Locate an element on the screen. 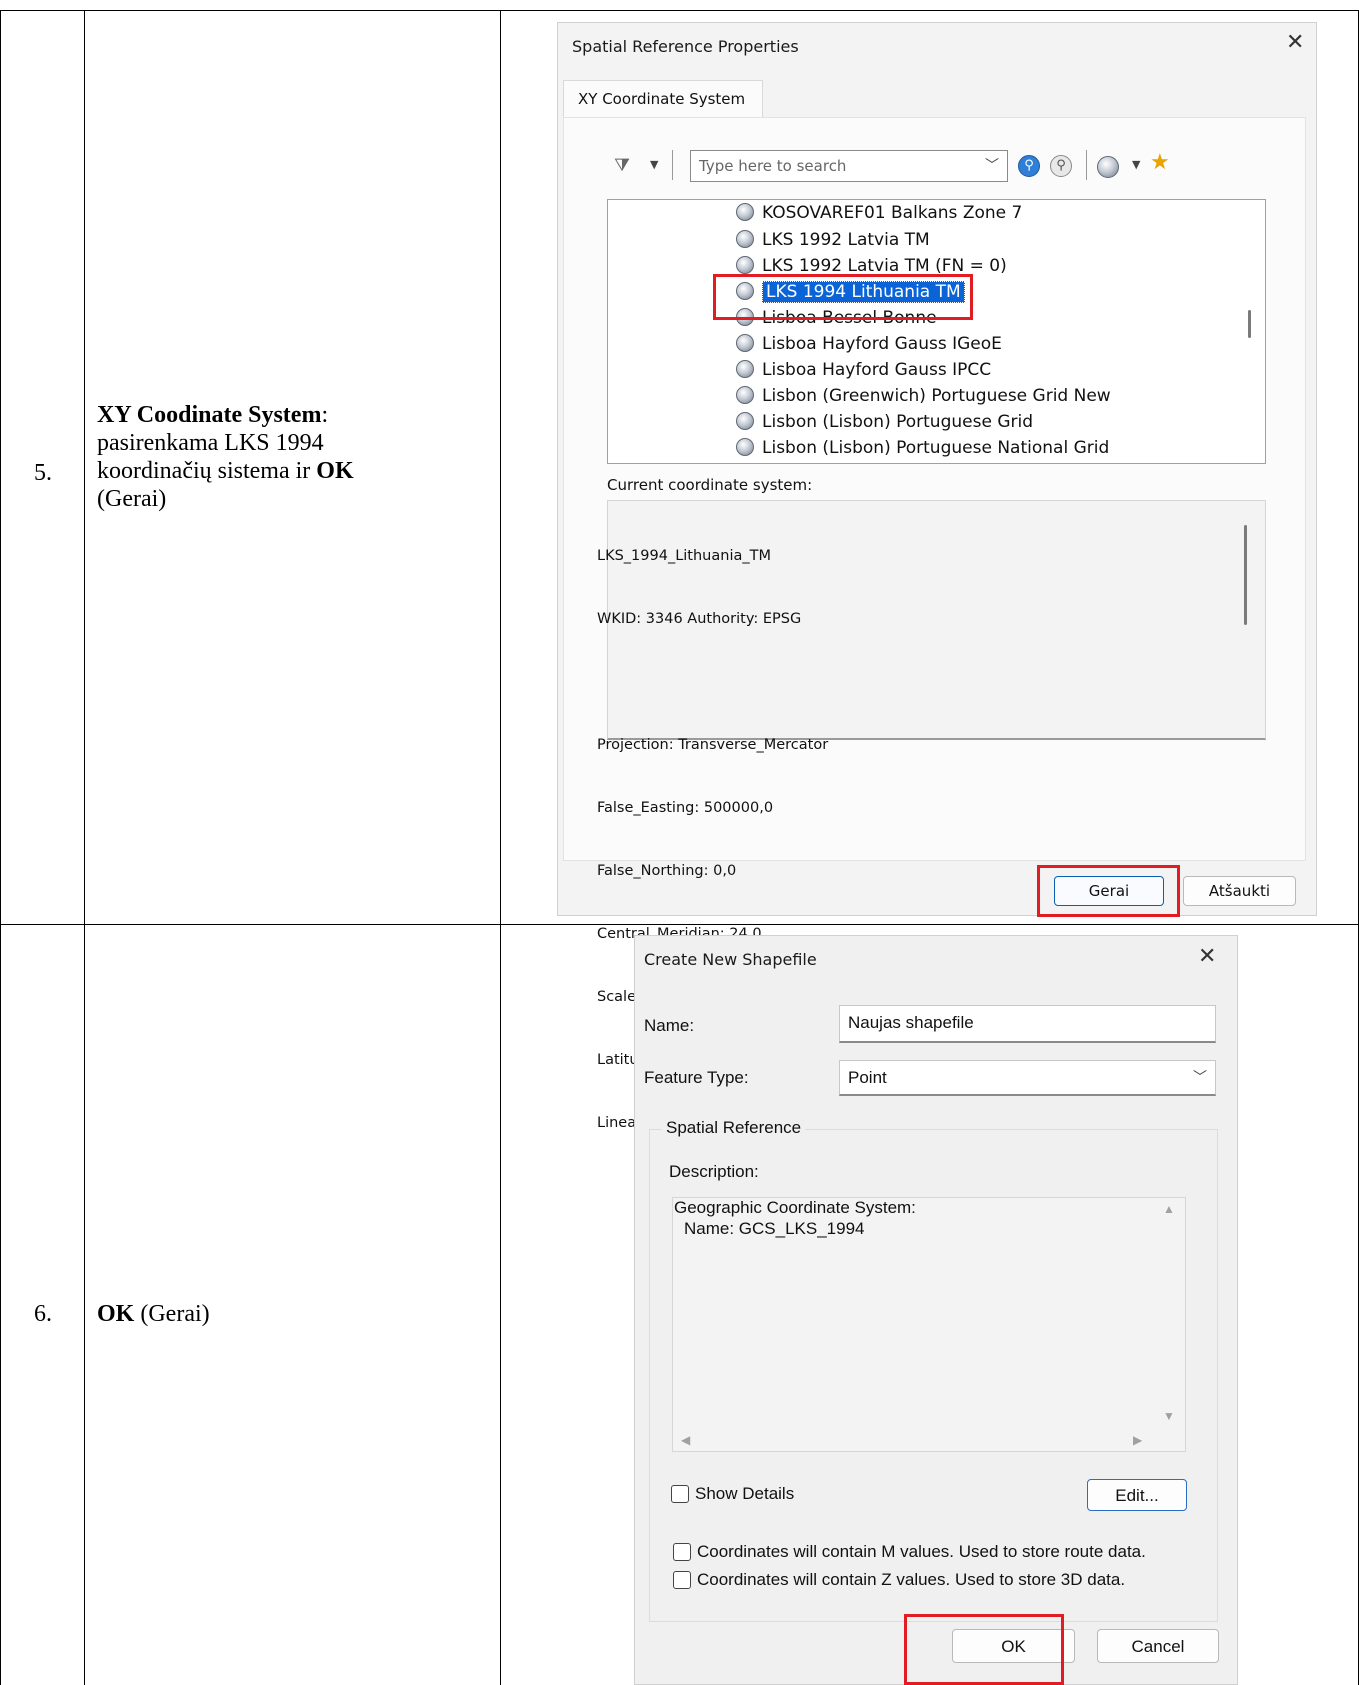  scroll-right-icon: ▶ is located at coordinates (1137, 1440).